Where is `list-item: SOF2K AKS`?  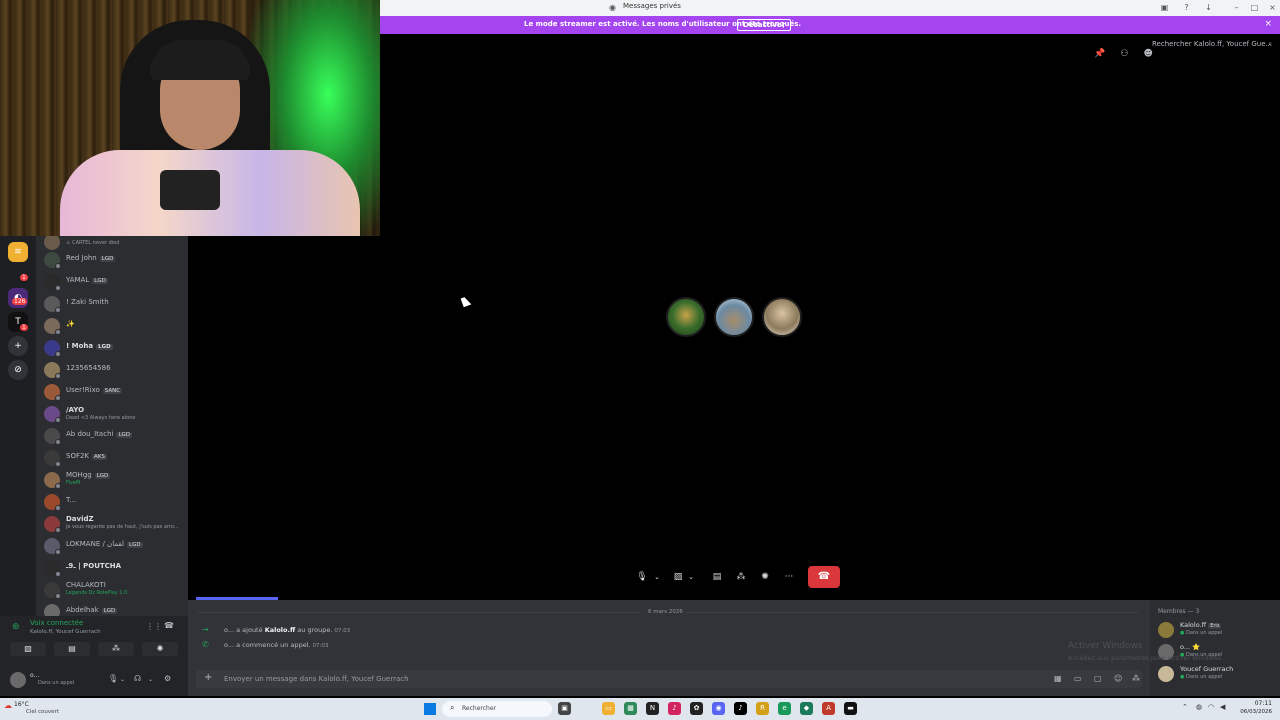
list-item: SOF2K AKS is located at coordinates (115, 458).